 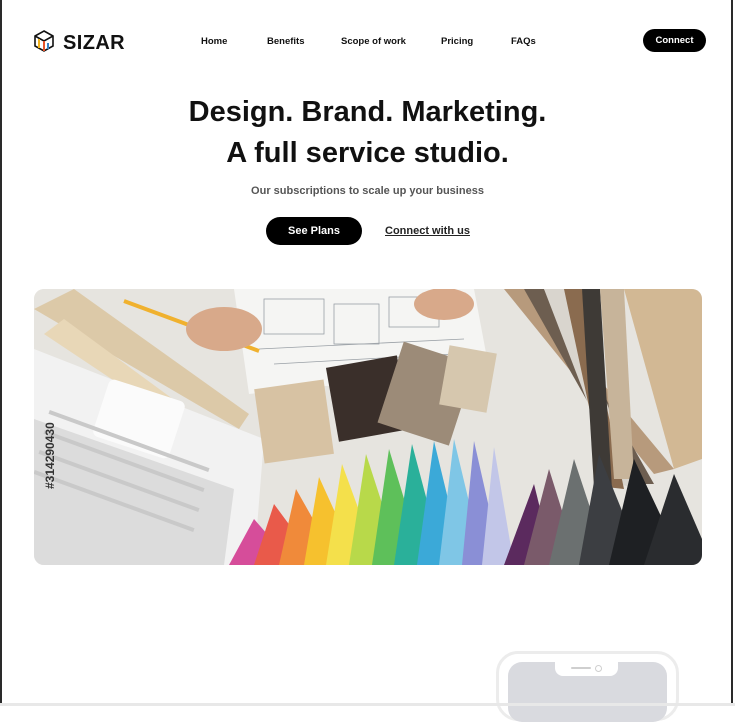 I want to click on cube-logo-icon, so click(x=44, y=43).